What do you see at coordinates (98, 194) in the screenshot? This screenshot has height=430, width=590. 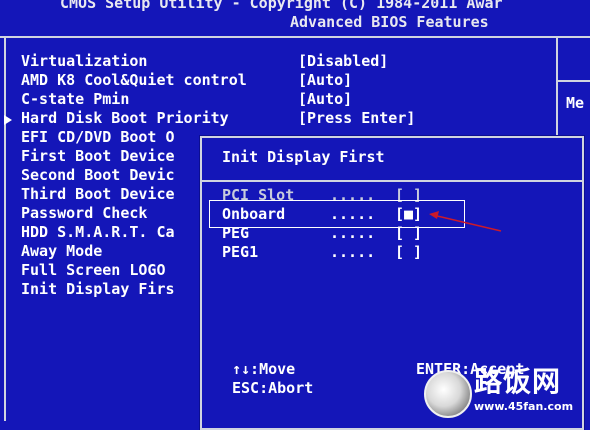 I see `menu-item-third-boot-device: Third Boot Device` at bounding box center [98, 194].